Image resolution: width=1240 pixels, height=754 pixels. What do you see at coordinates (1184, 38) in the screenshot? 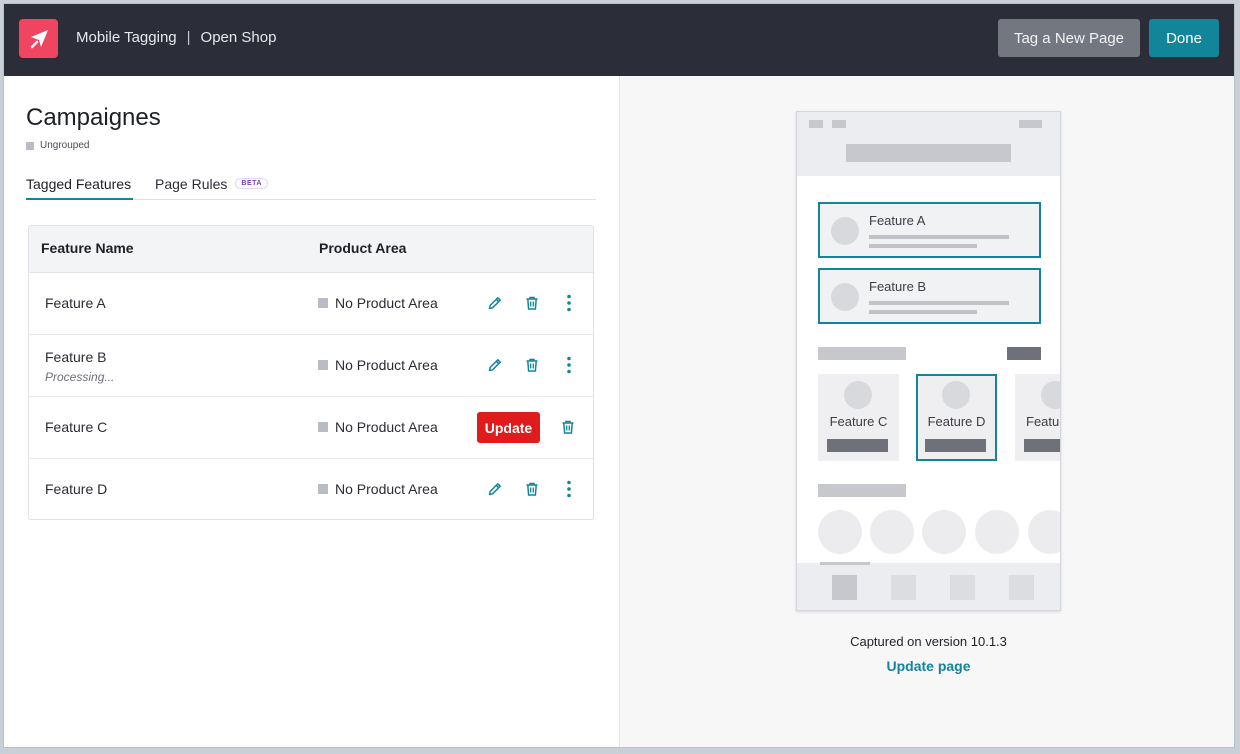
I see `done-button: Done` at bounding box center [1184, 38].